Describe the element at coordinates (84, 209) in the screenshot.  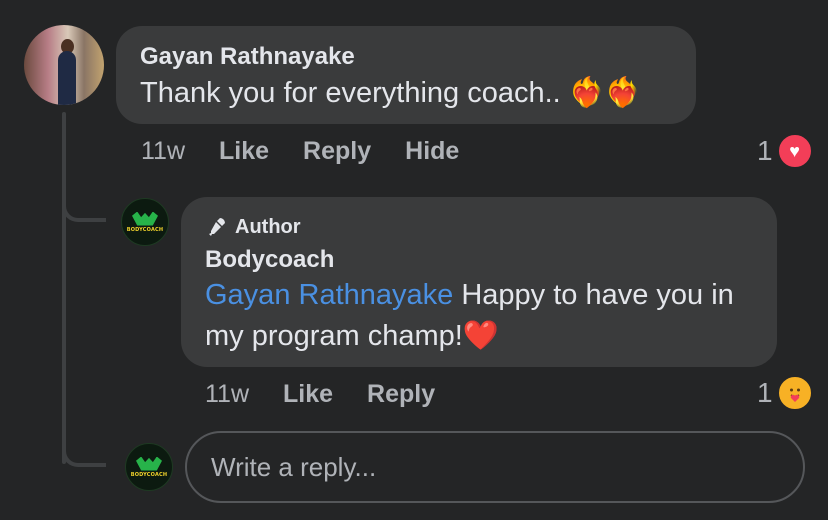
I see `thread-branch-reply` at that location.